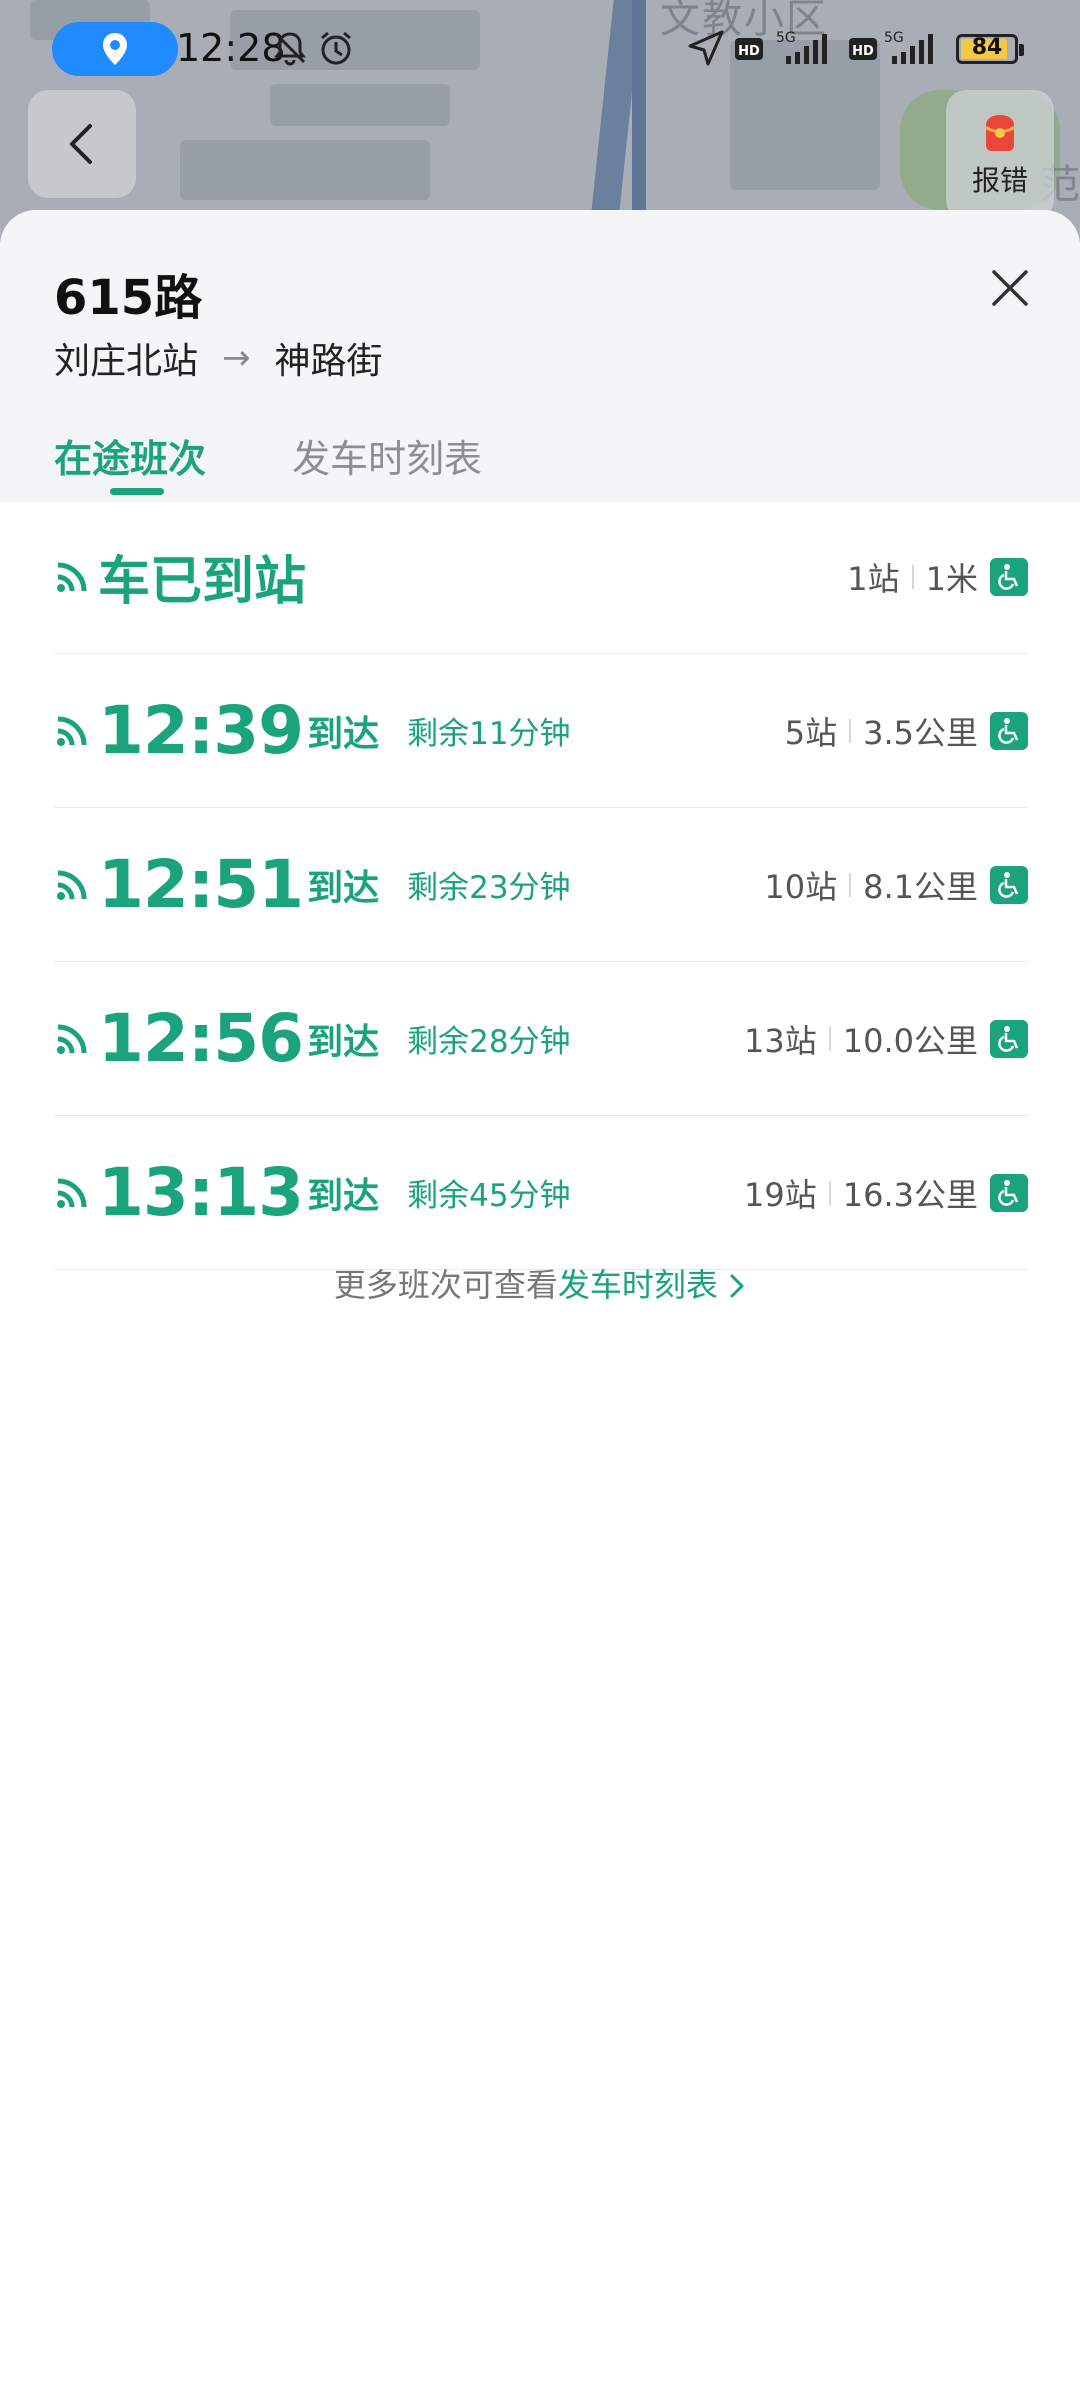  I want to click on location-pill-icon, so click(115, 49).